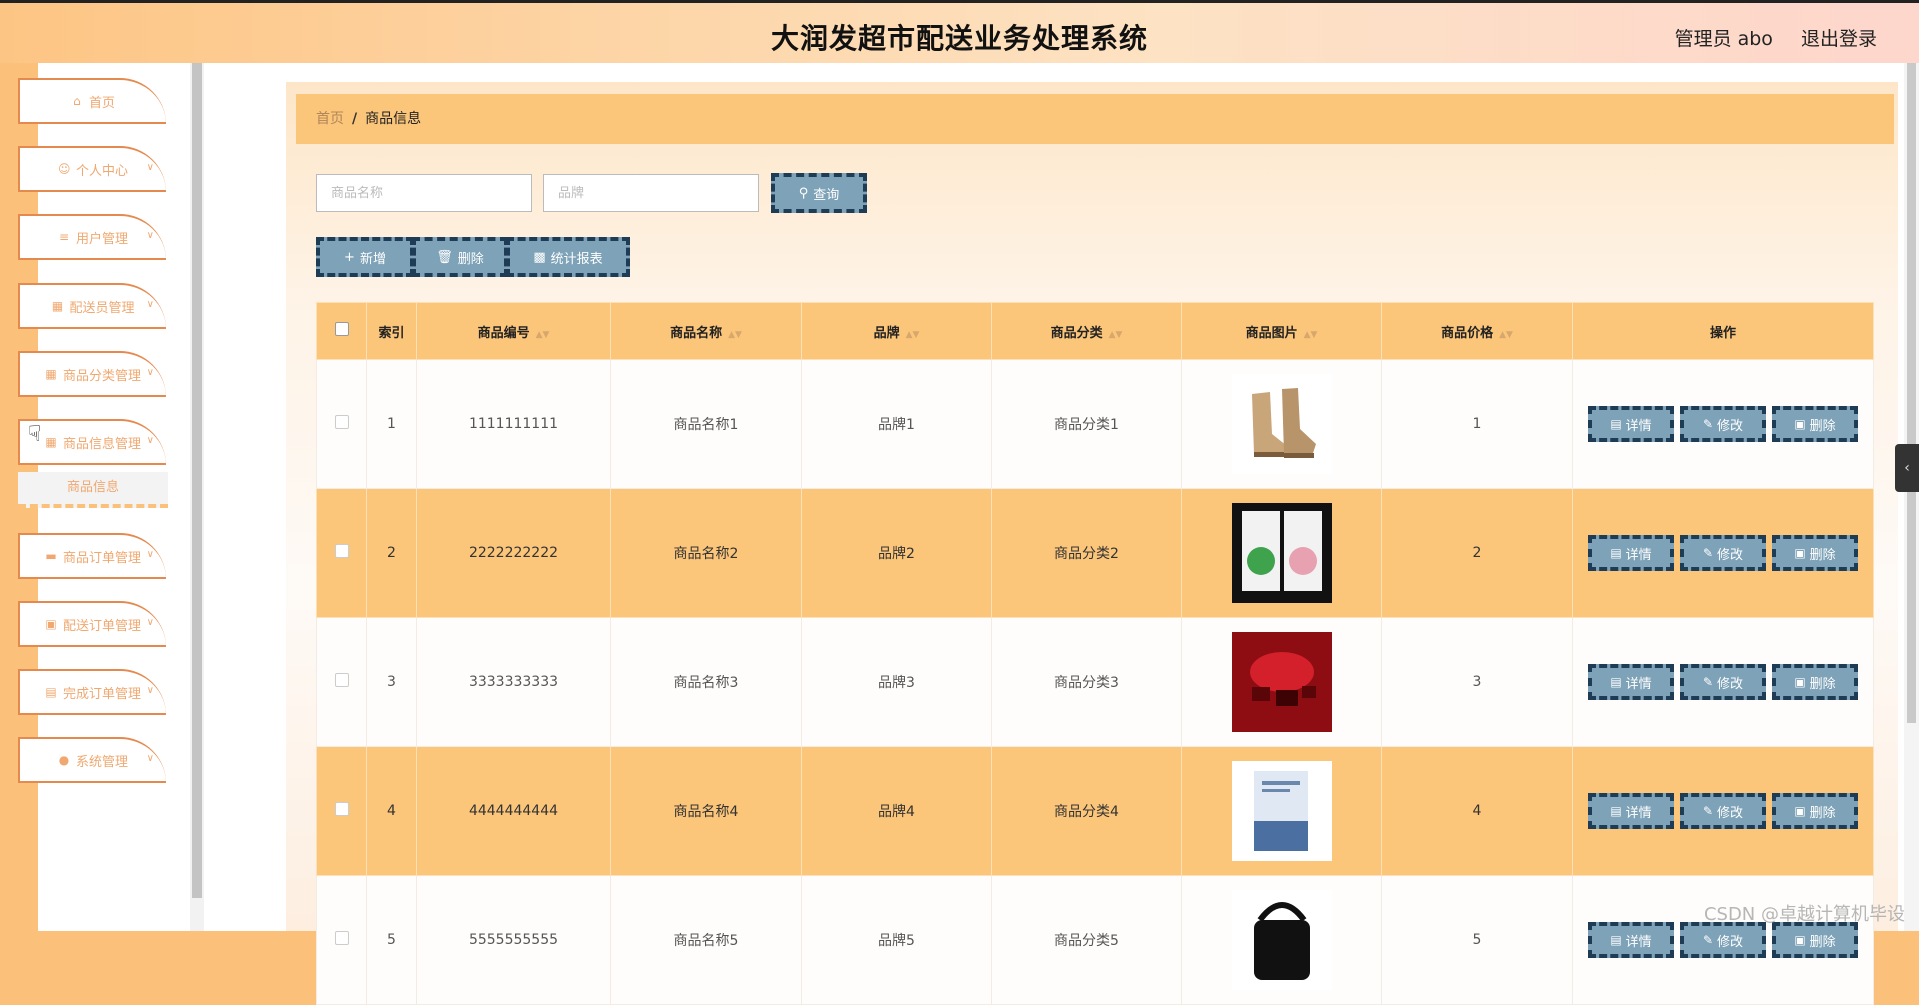 The width and height of the screenshot is (1919, 1005). What do you see at coordinates (706, 424) in the screenshot?
I see `table-cell: 商品名称1` at bounding box center [706, 424].